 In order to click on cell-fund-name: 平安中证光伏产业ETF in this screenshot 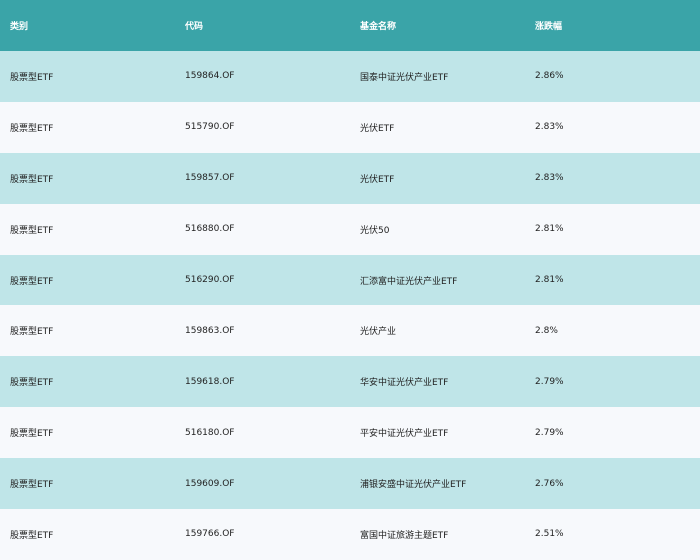, I will do `click(404, 434)`.